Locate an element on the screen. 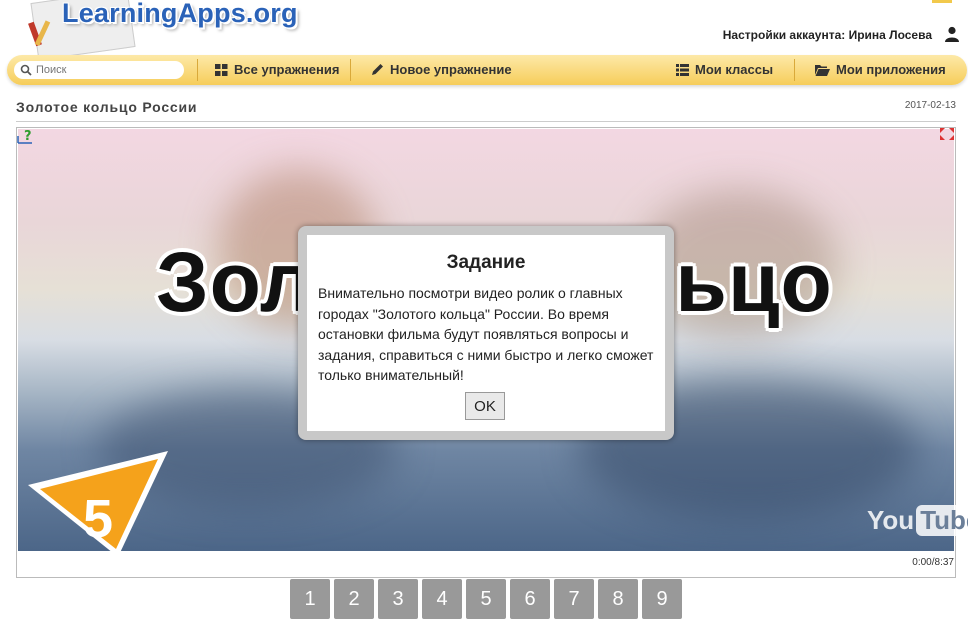 The width and height of the screenshot is (968, 628). folder-open-icon is located at coordinates (822, 70).